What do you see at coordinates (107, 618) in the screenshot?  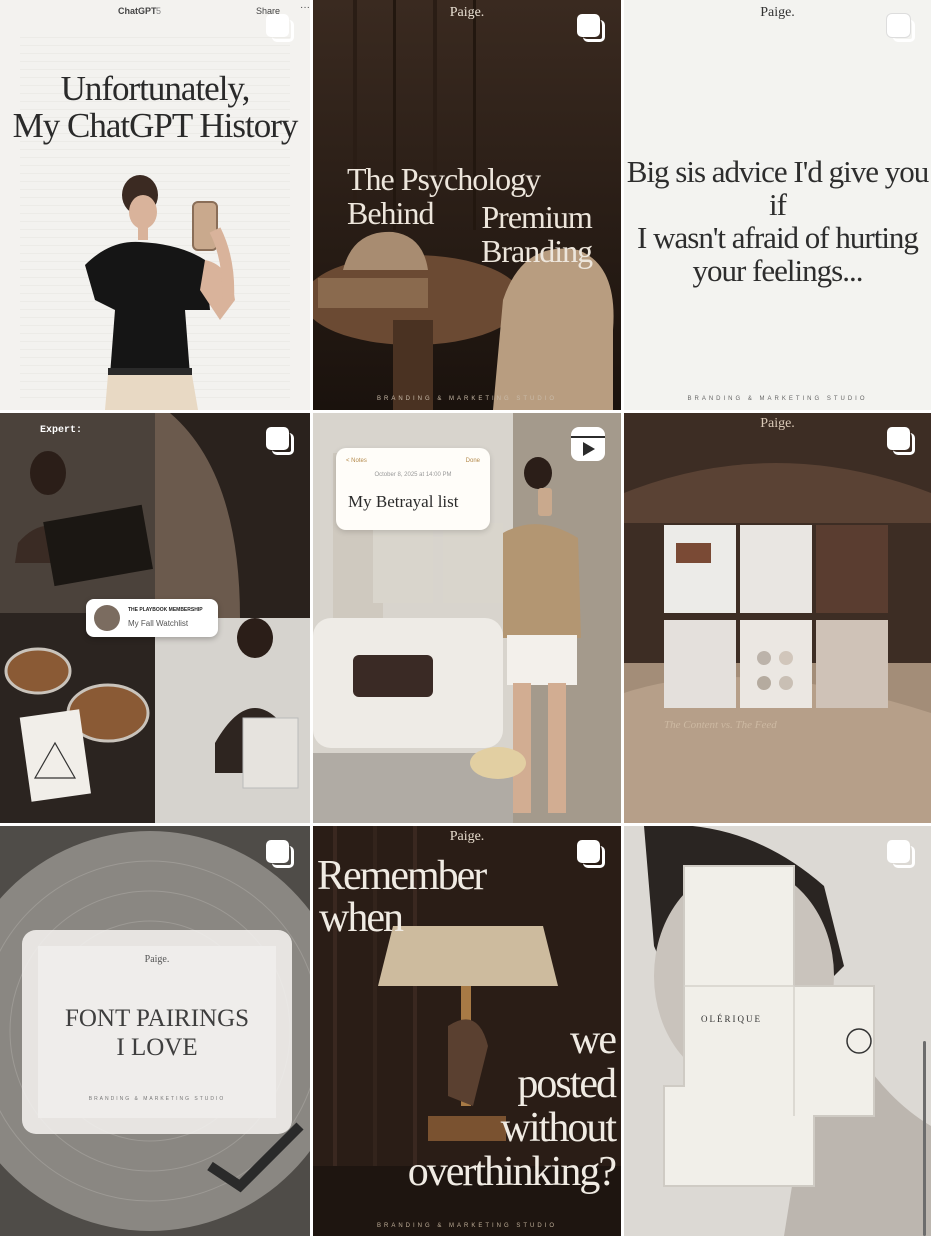 I see `avatar` at bounding box center [107, 618].